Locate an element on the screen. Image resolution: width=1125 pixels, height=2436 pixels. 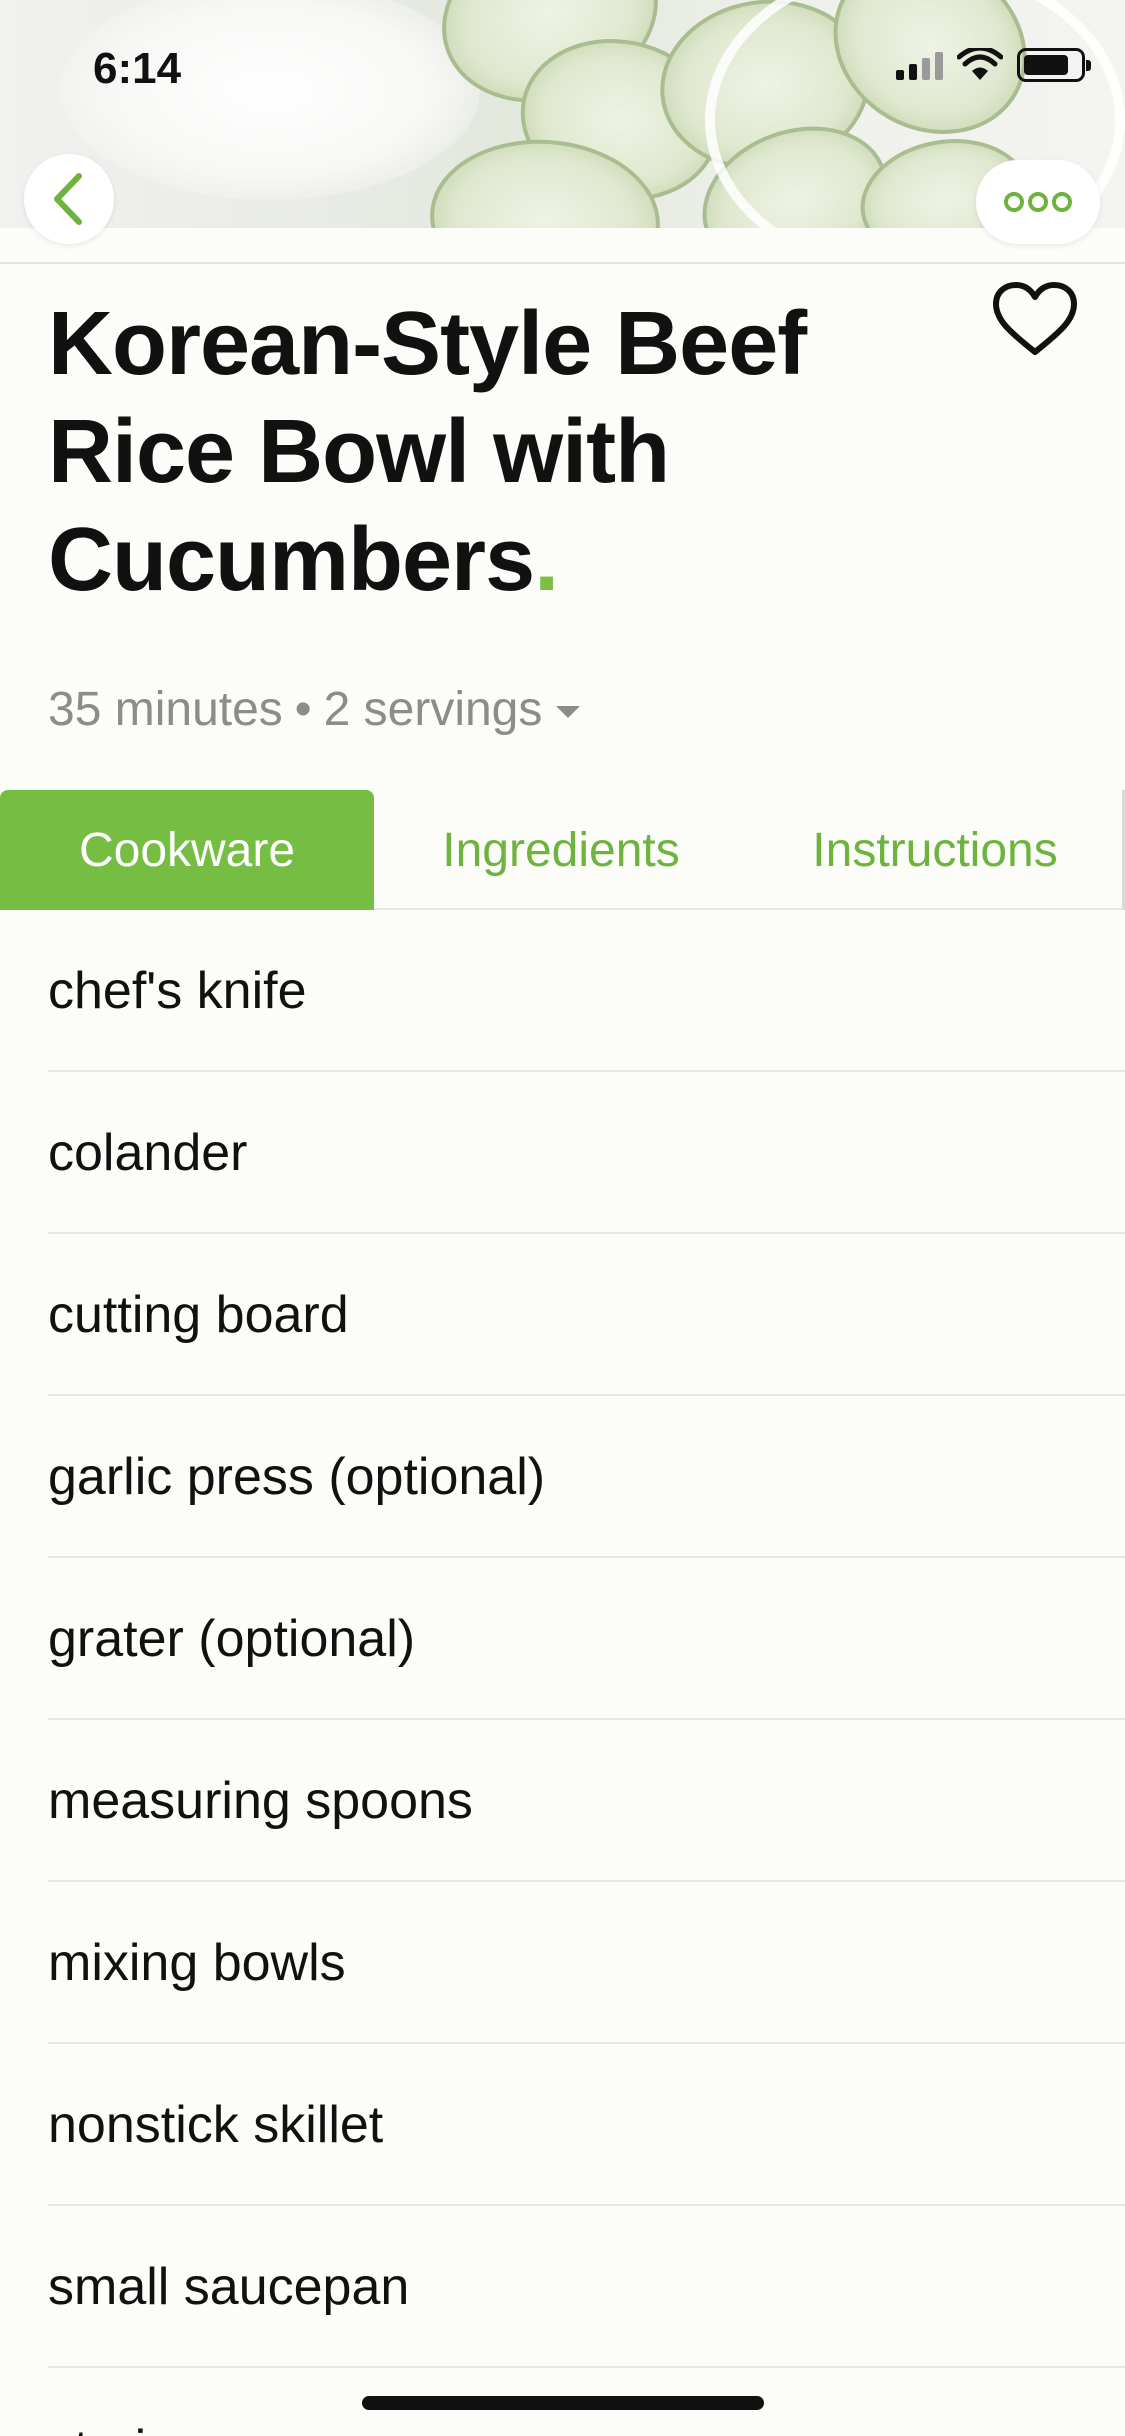
recipe-meta: 35 minutes • 2 servings is located at coordinates (314, 709).